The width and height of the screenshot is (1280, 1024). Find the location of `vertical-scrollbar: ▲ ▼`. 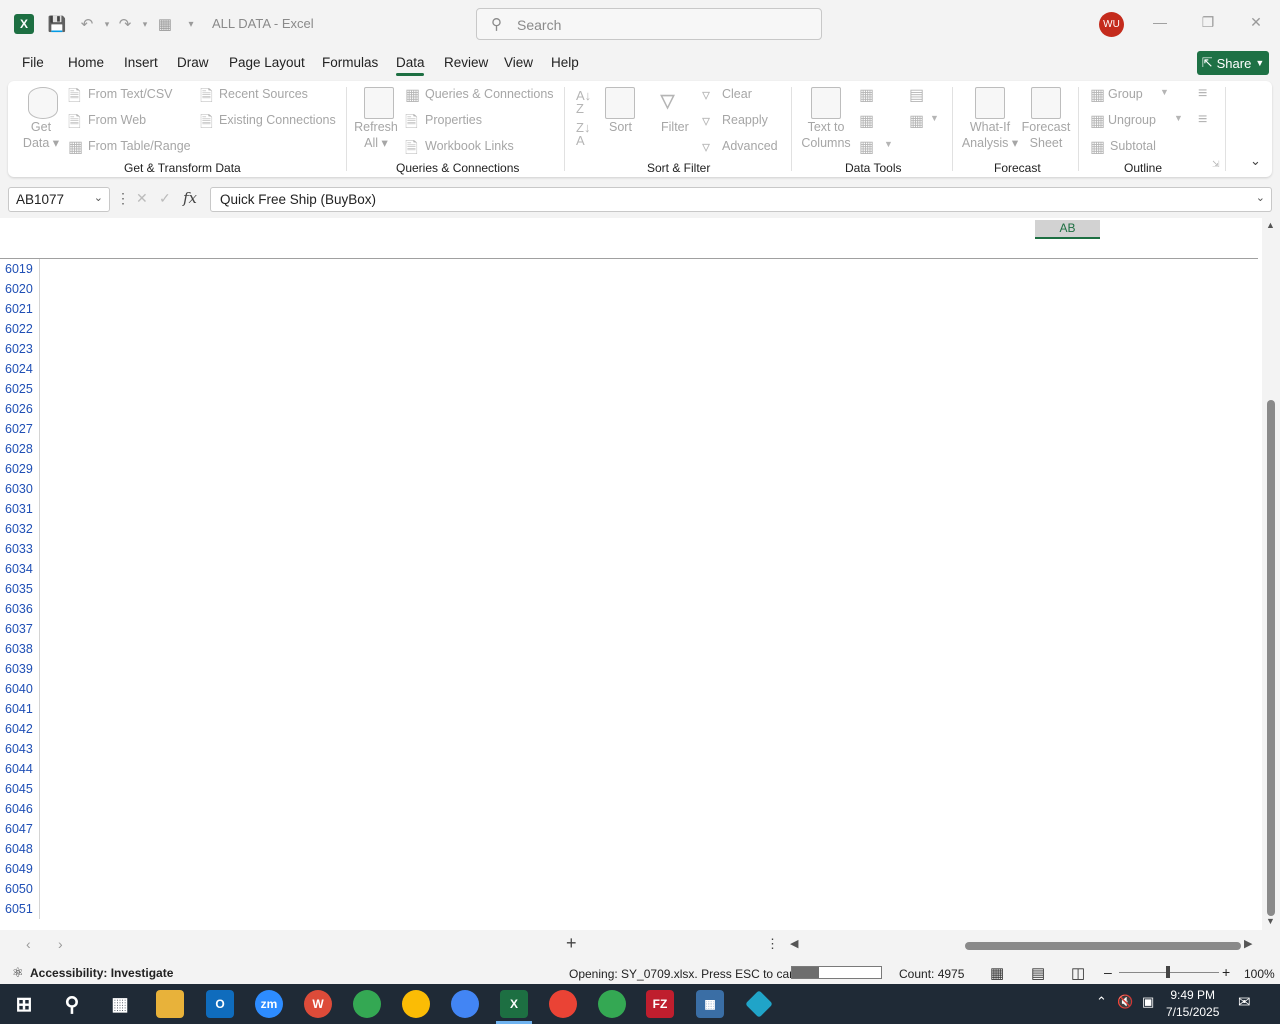

vertical-scrollbar: ▲ ▼ is located at coordinates (1271, 574).